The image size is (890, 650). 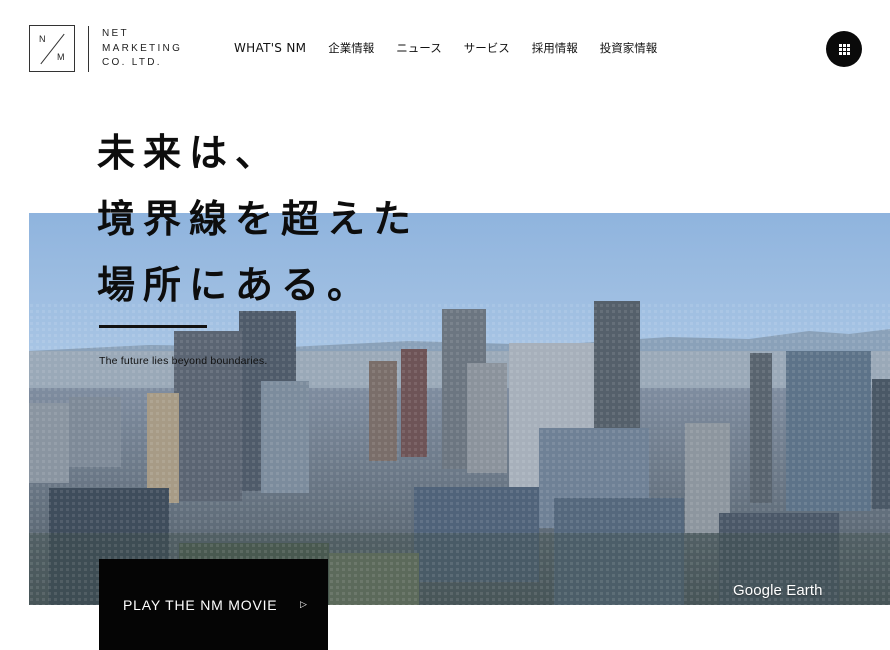 I want to click on logo-wordmark: NET MARKETING CO. LTD., so click(x=152, y=49).